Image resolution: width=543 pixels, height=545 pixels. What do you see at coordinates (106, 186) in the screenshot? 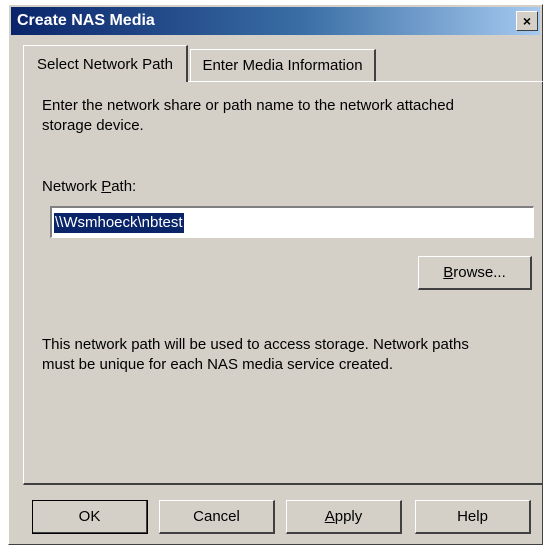
I see `label-accelerator: P` at bounding box center [106, 186].